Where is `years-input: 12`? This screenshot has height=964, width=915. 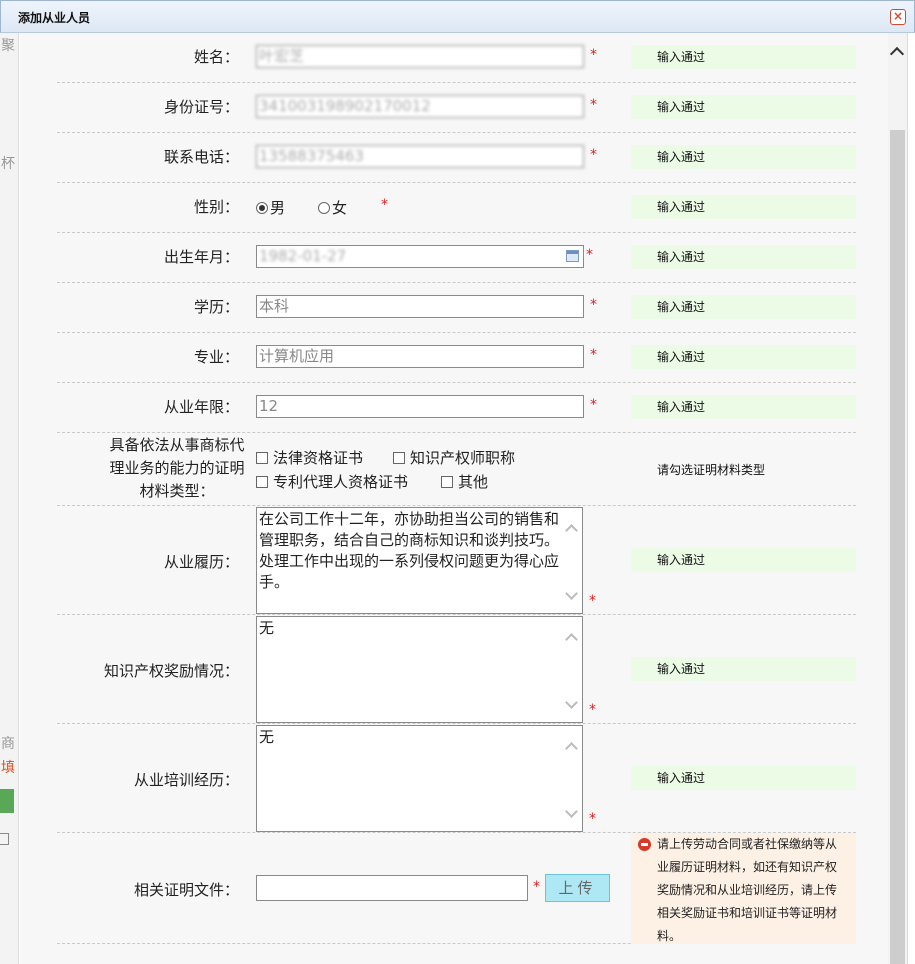
years-input: 12 is located at coordinates (420, 406).